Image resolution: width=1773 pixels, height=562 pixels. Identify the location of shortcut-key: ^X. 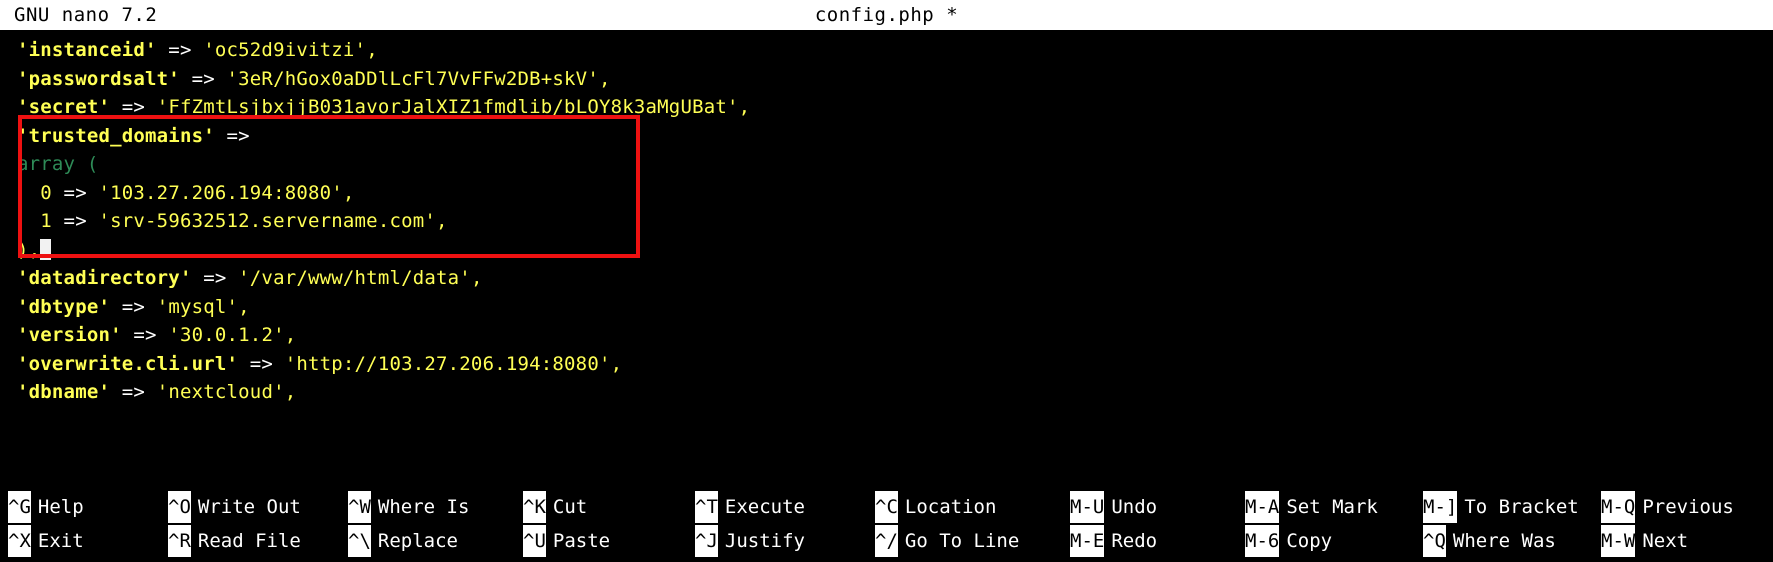
(19, 541).